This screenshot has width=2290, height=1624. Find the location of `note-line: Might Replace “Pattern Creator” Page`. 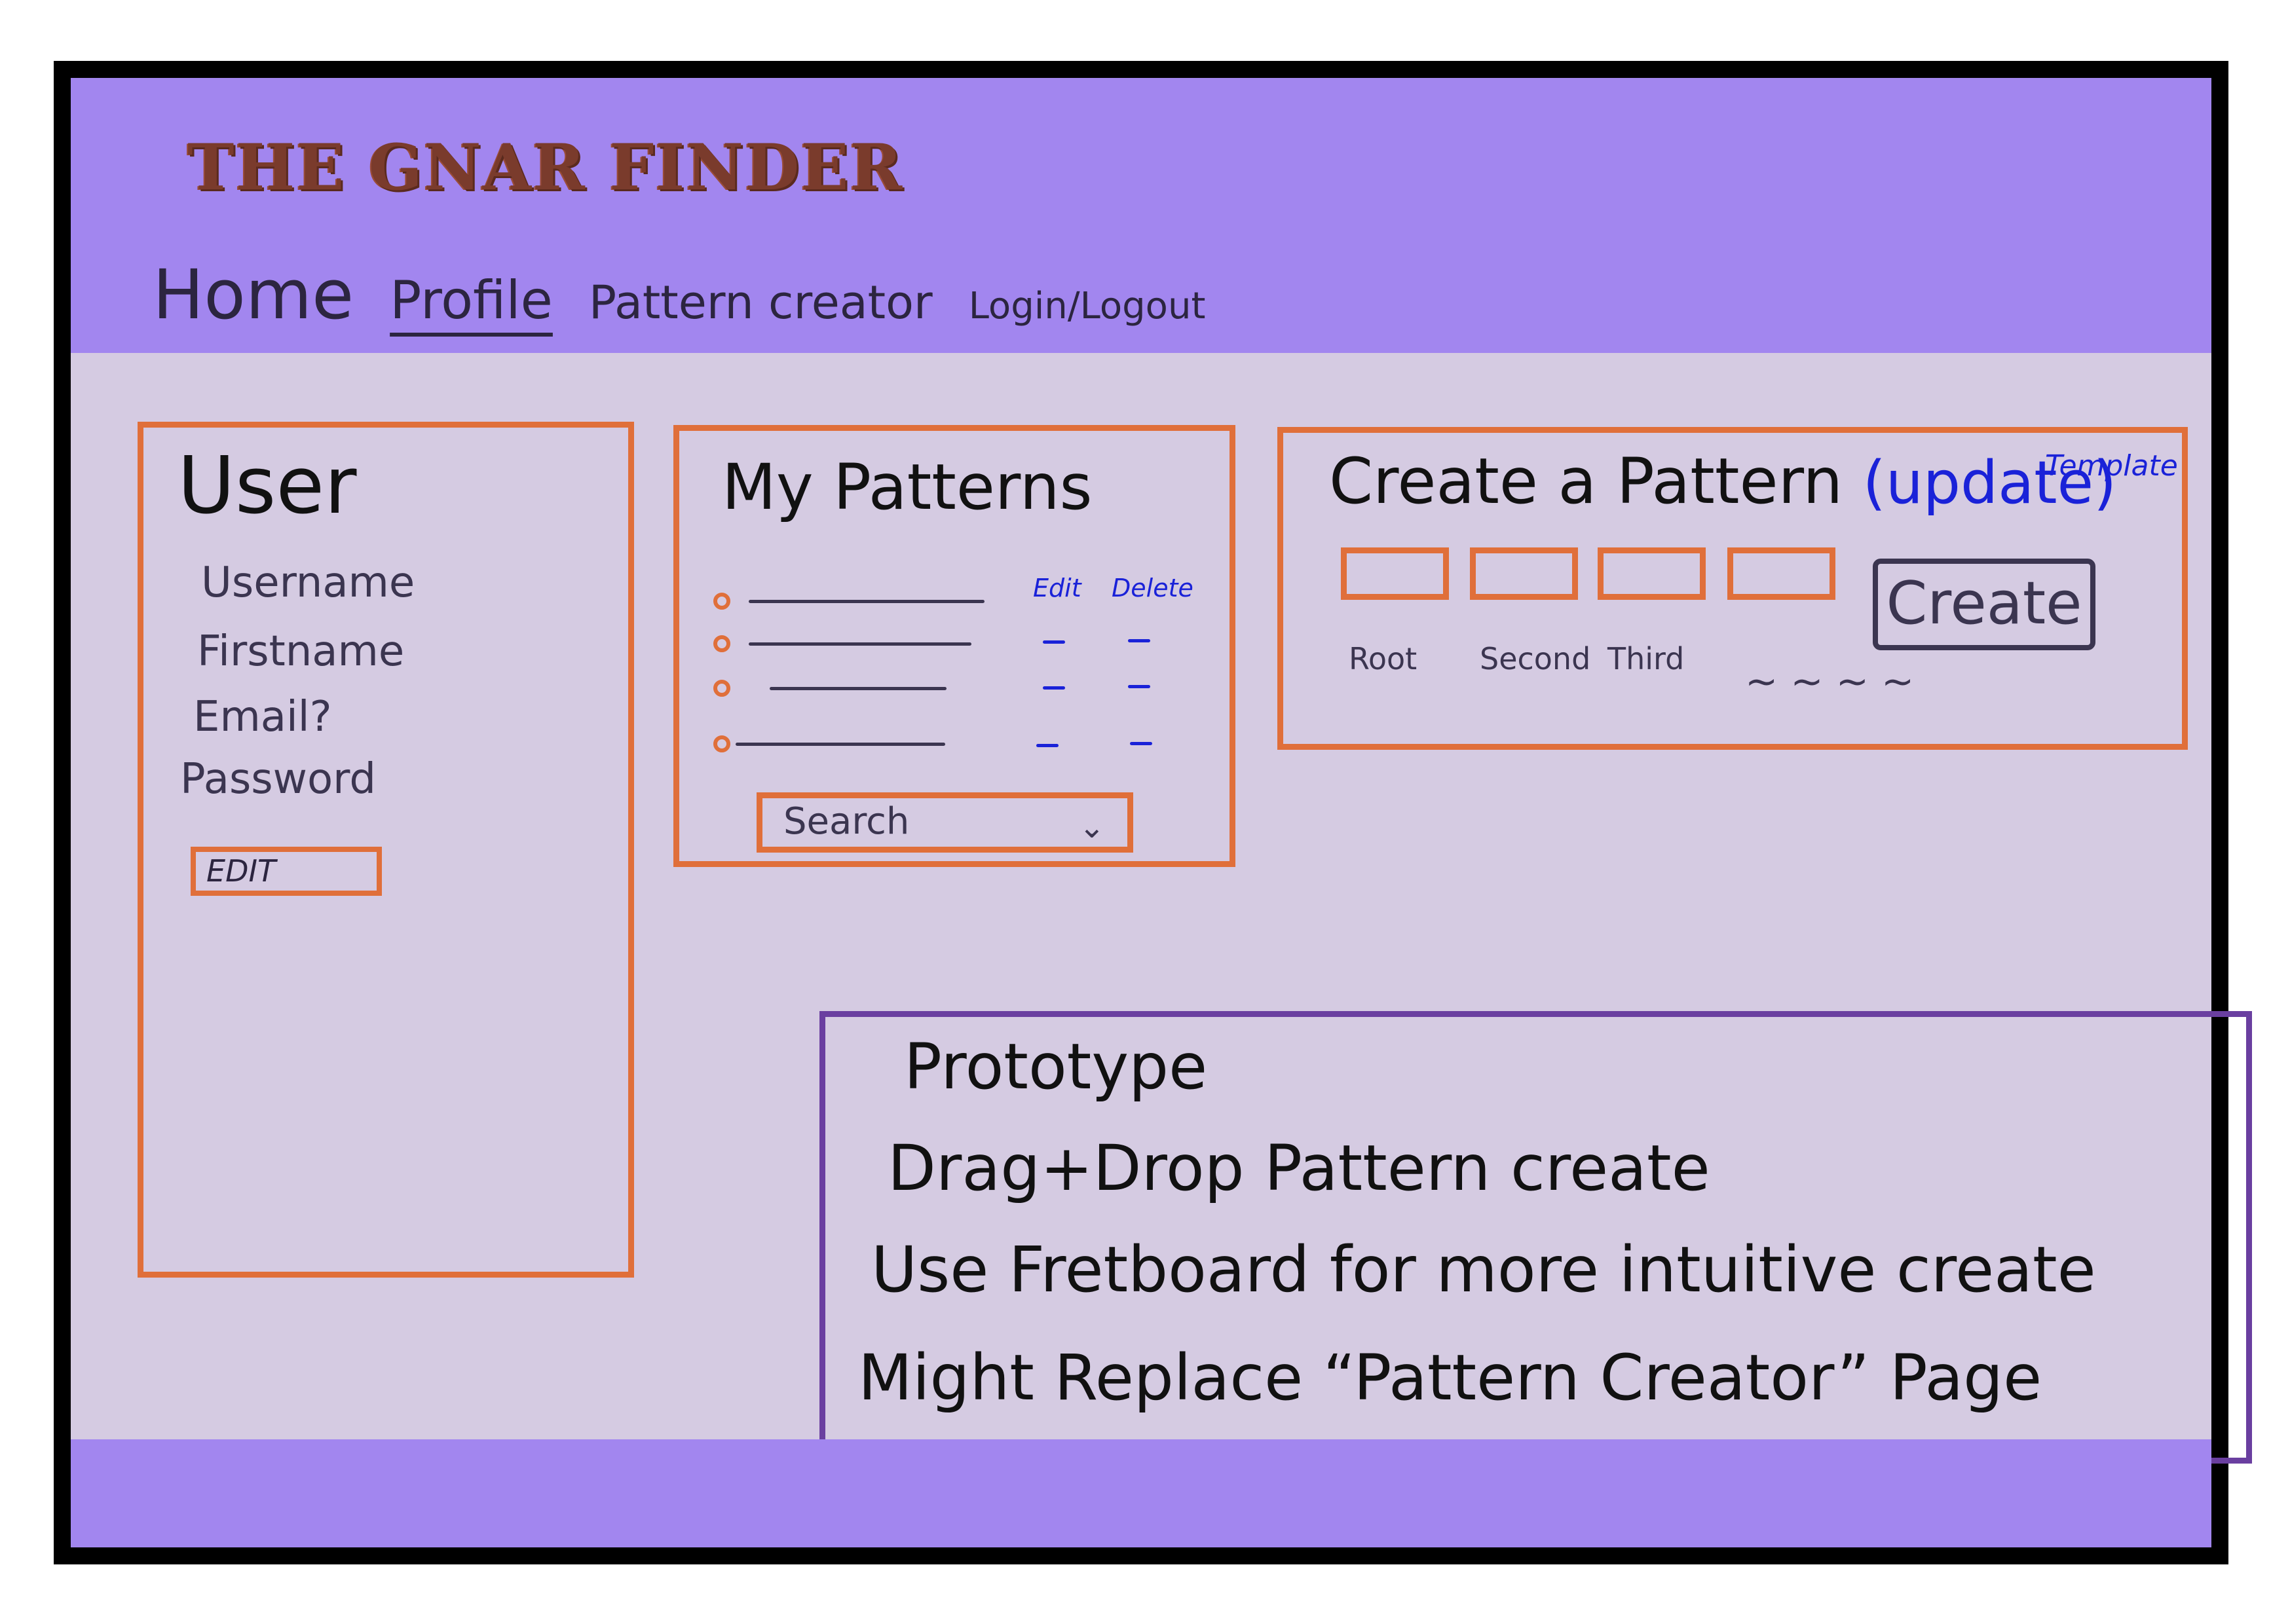

note-line: Might Replace “Pattern Creator” Page is located at coordinates (1450, 1377).